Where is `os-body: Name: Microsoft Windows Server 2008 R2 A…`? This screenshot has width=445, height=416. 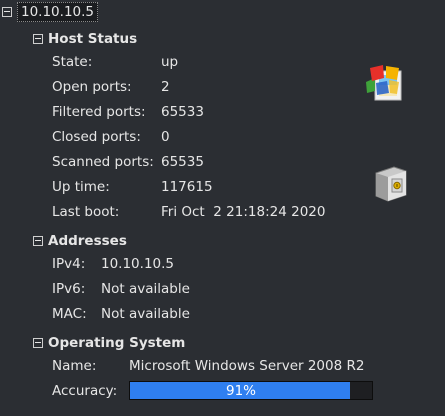
os-body: Name: Microsoft Windows Server 2008 R2 A… is located at coordinates (247, 378).